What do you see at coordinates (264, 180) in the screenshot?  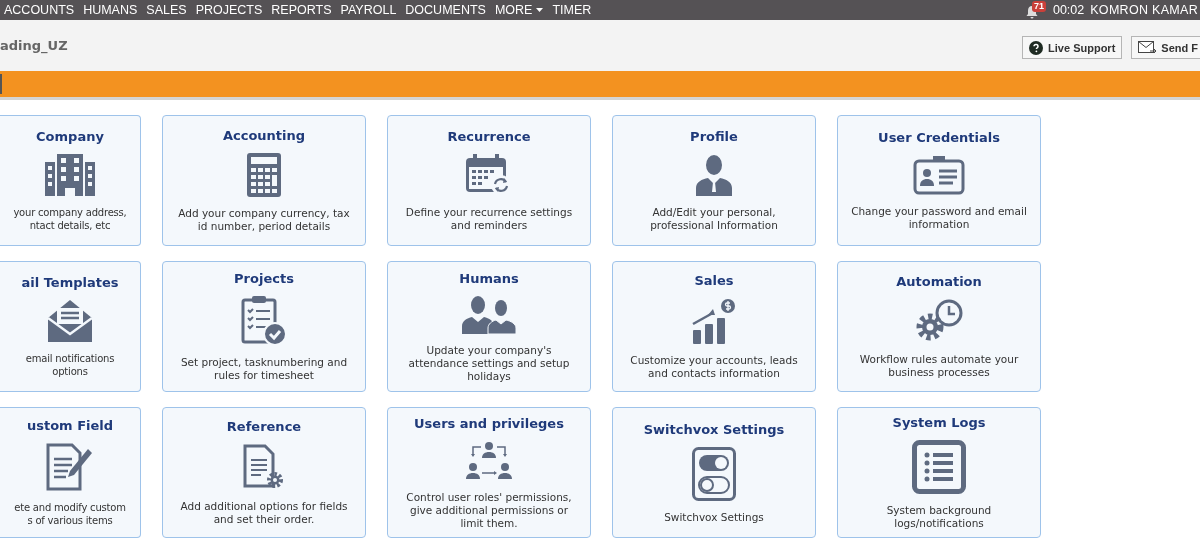 I see `settings-card: Accounting Add your company currency, tax id number, period details` at bounding box center [264, 180].